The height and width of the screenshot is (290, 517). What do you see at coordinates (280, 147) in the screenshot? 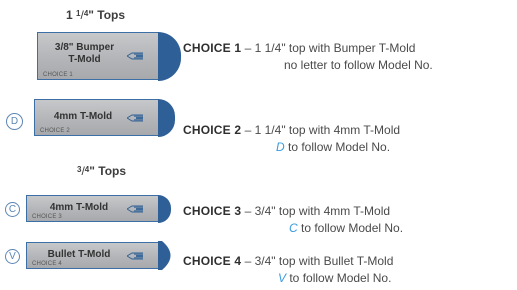
I see `choice-2-letter: D` at bounding box center [280, 147].